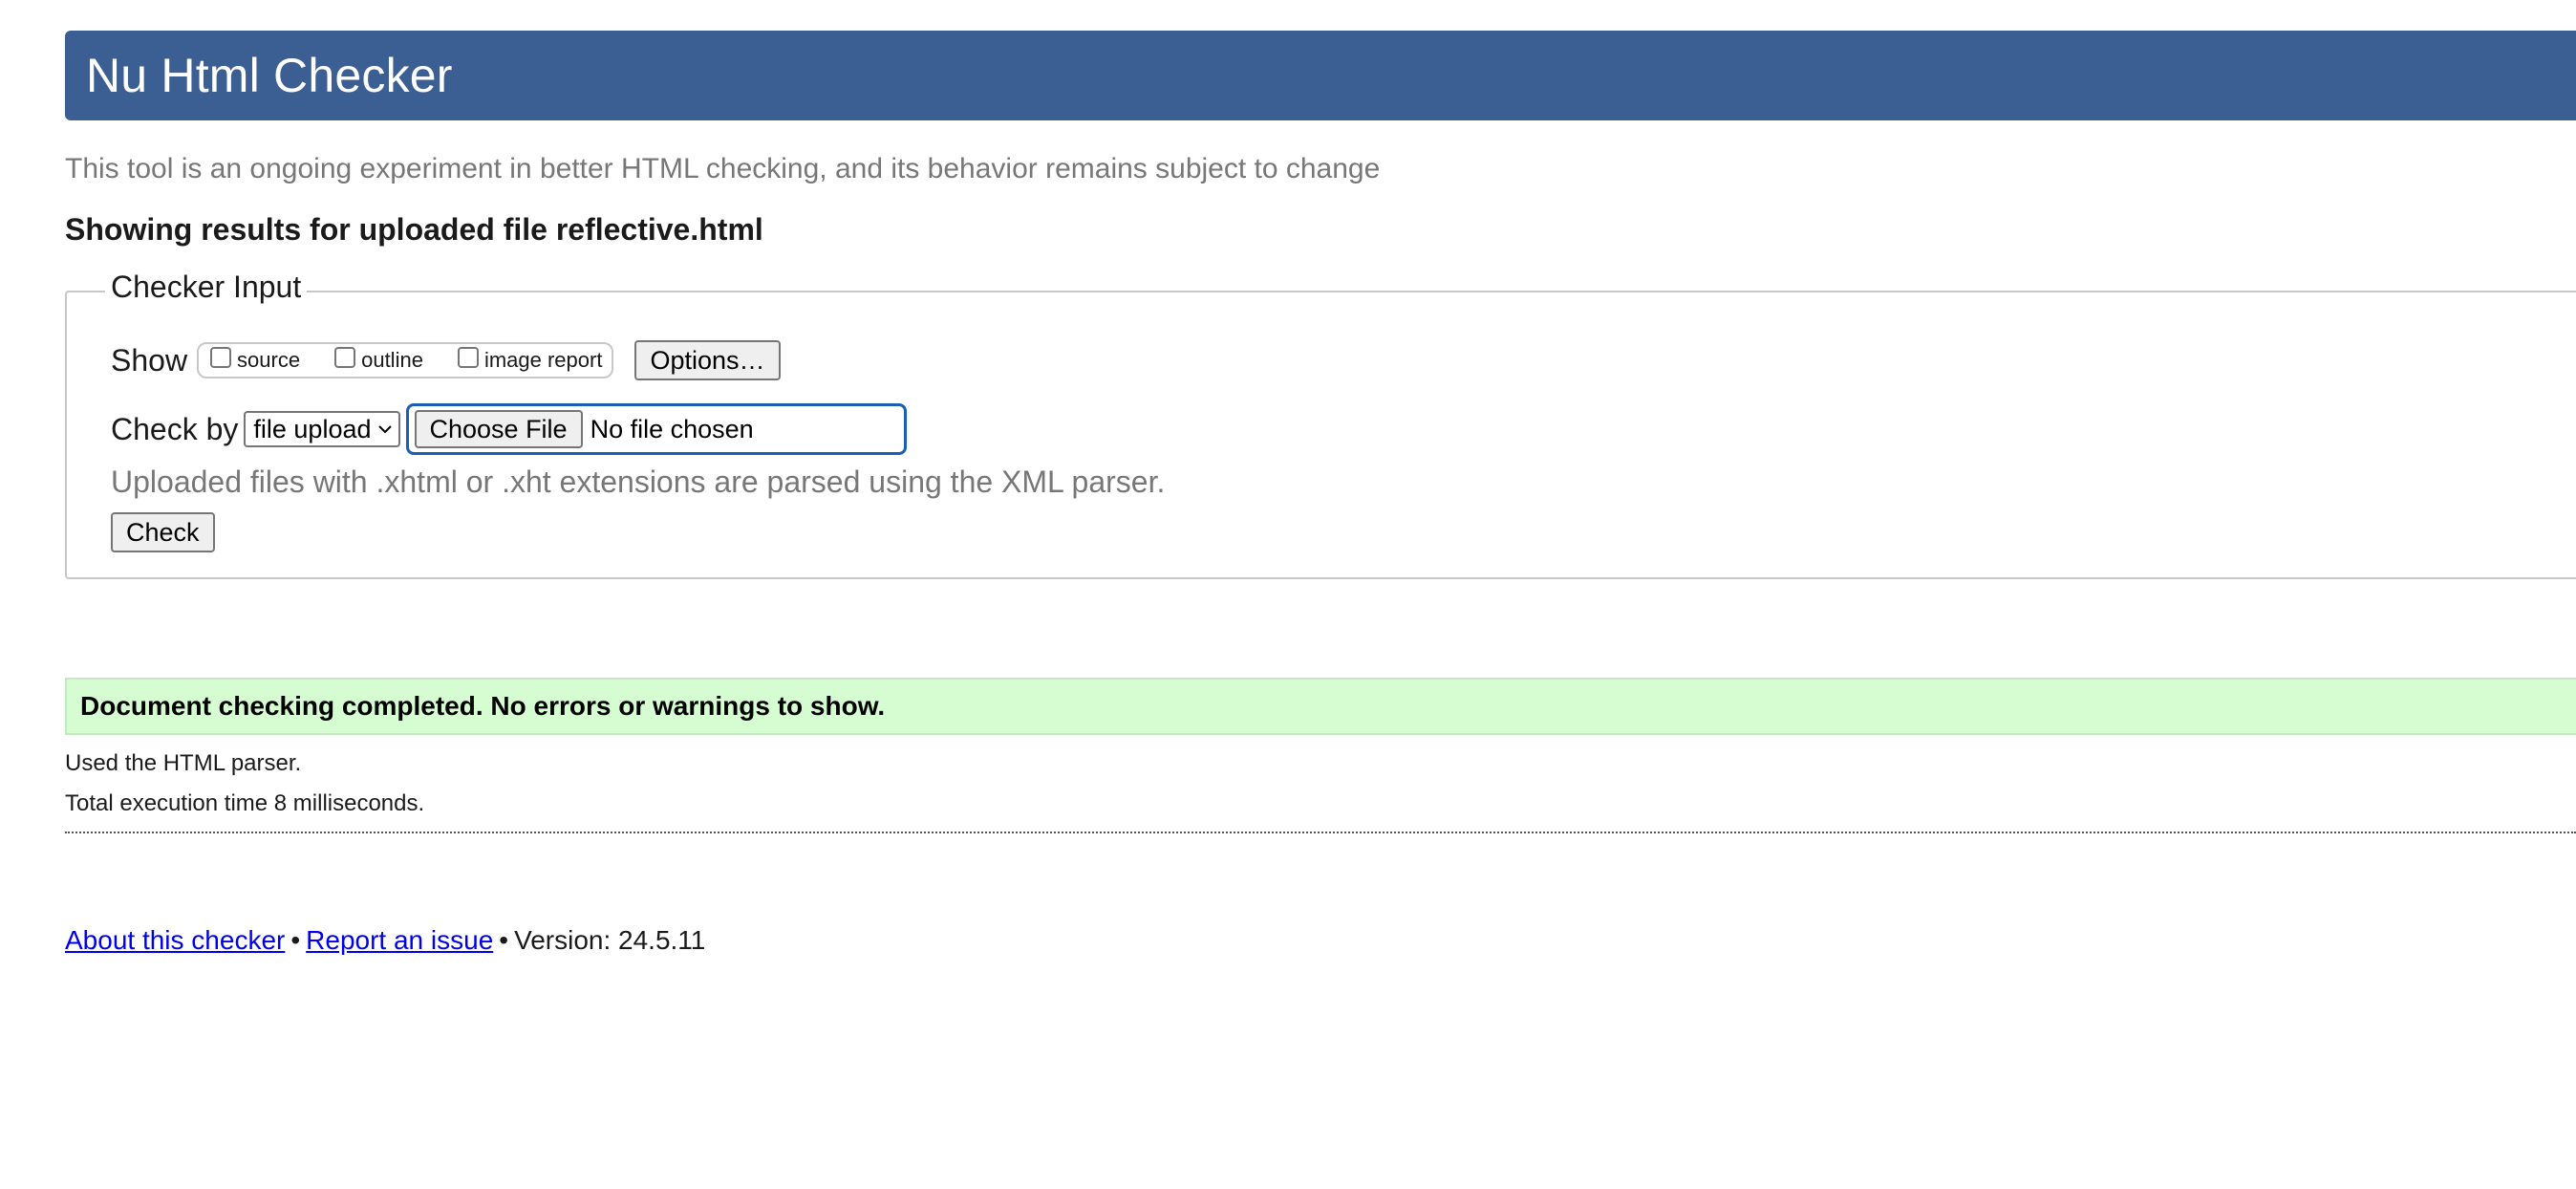 This screenshot has height=1189, width=2576. I want to click on file-status: No file chosen, so click(672, 429).